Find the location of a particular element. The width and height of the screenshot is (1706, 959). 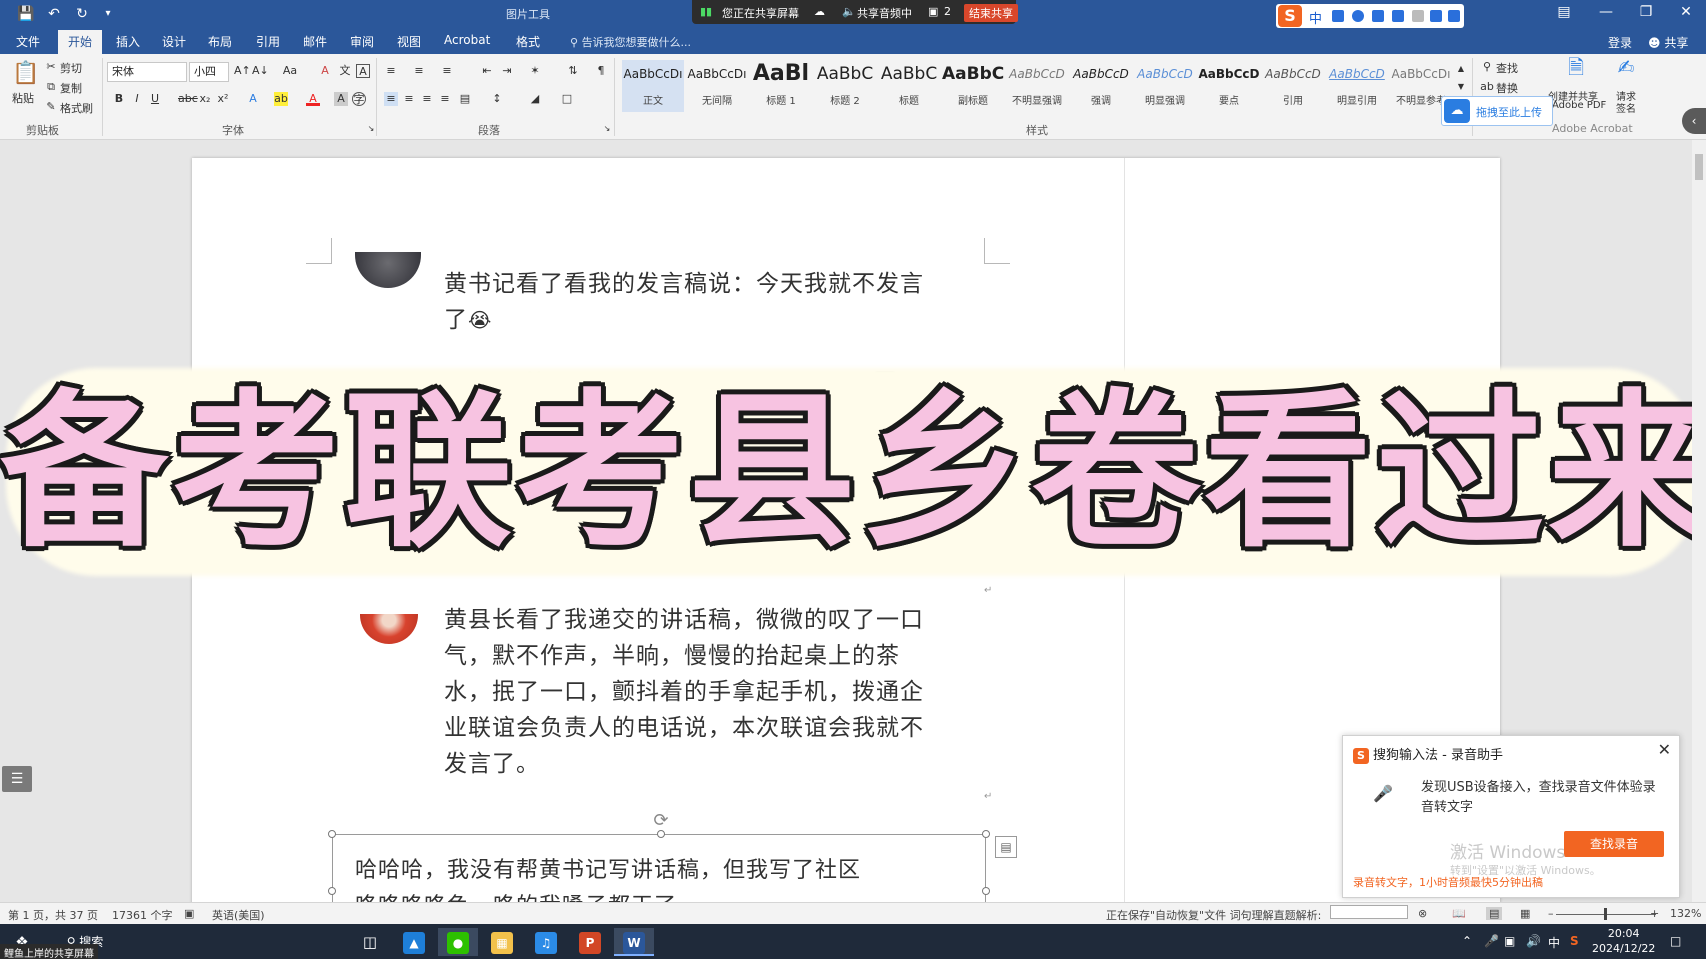

login-link: 登录 is located at coordinates (1620, 42).